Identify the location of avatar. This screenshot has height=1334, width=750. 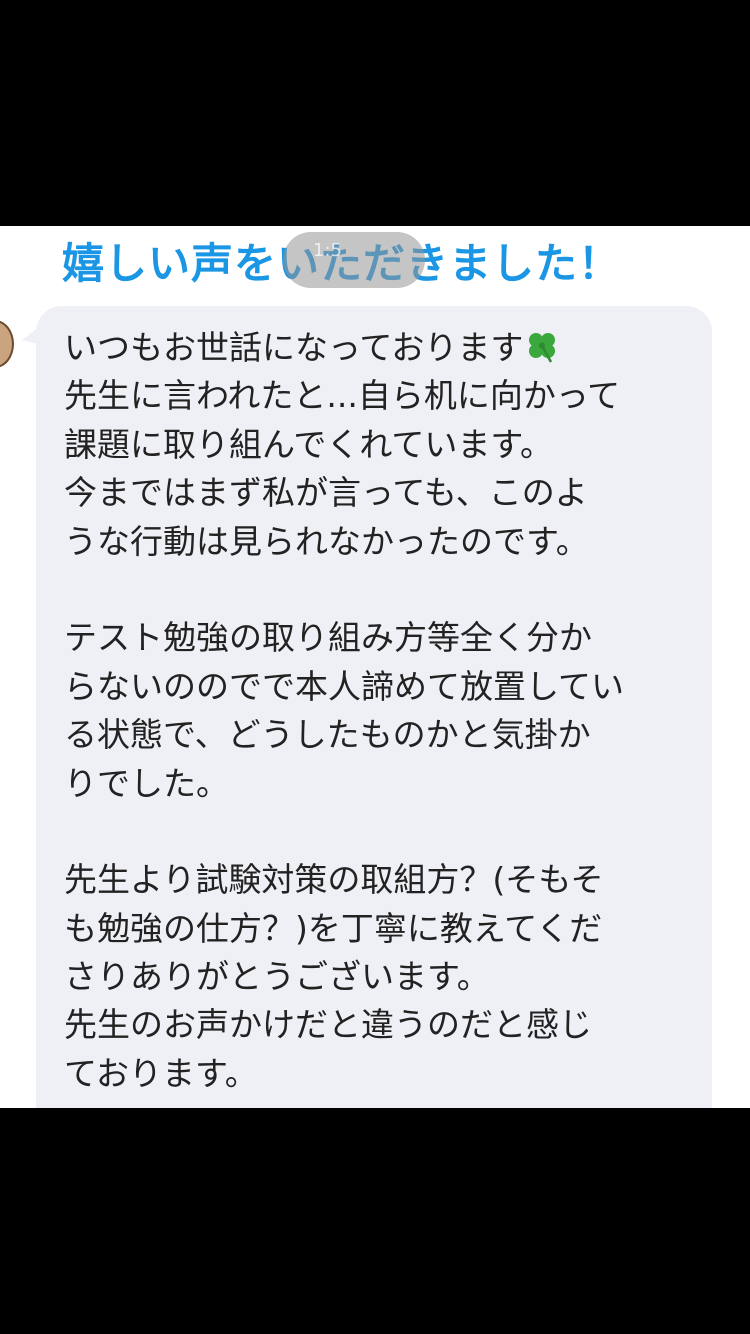
(7, 344).